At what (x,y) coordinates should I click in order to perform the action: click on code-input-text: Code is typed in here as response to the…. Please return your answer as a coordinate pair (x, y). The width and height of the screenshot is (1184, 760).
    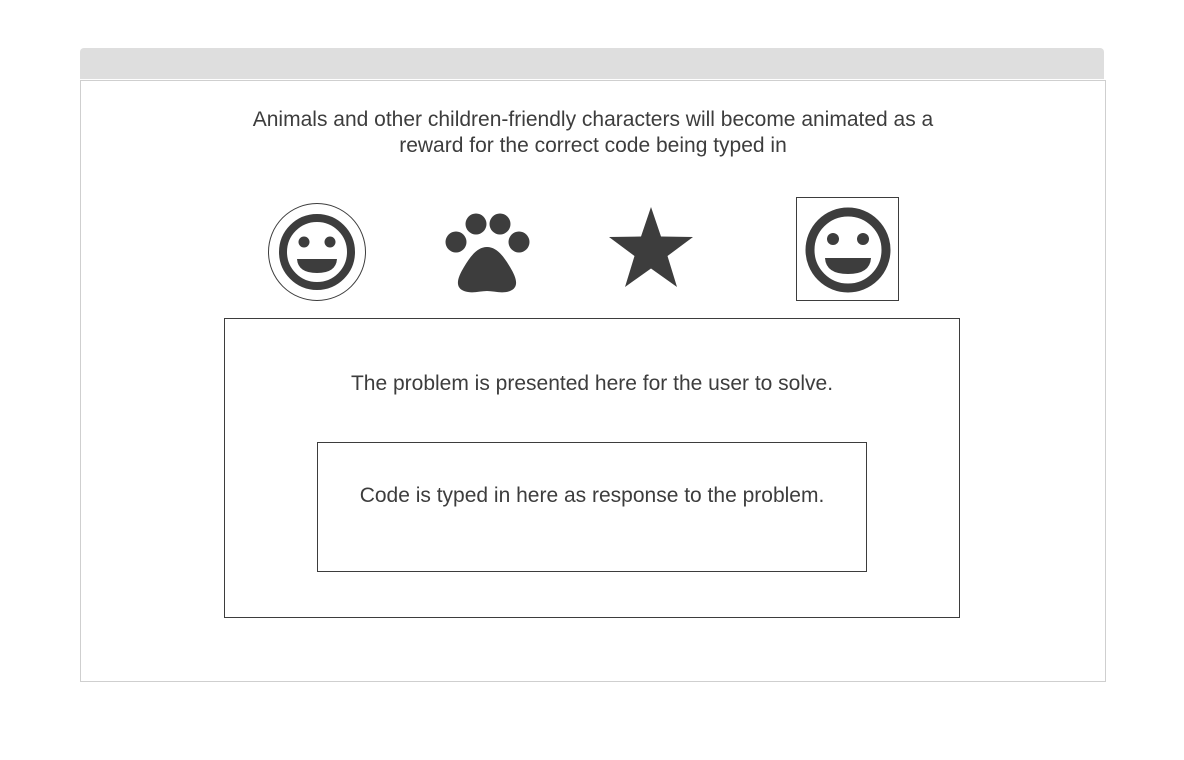
    Looking at the image, I should click on (592, 495).